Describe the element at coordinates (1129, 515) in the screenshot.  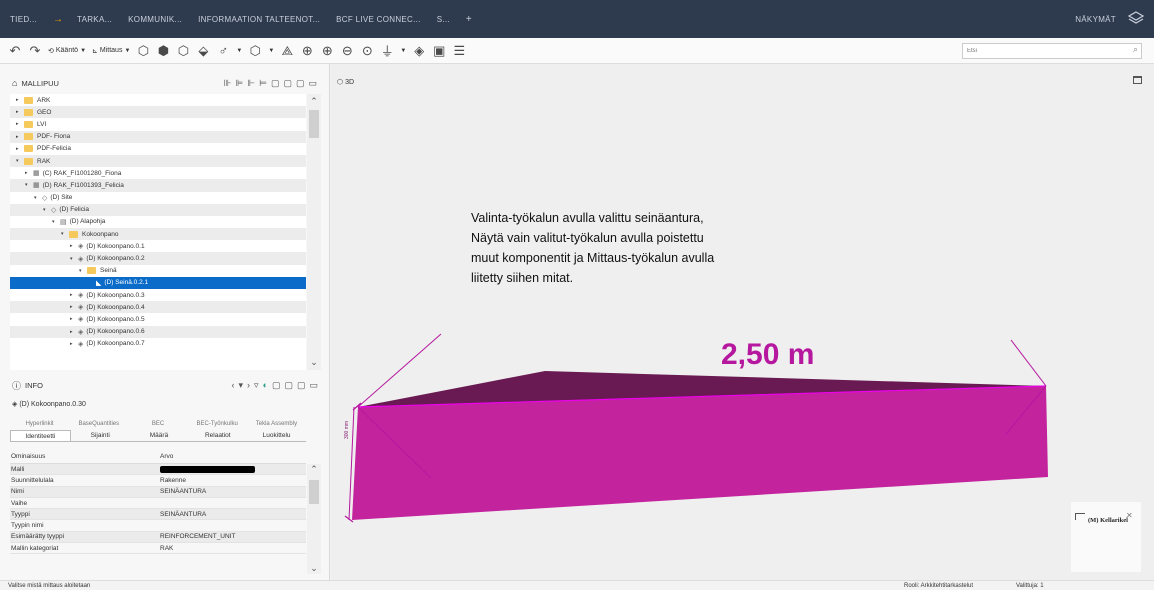
I see `close-icon: ✕` at that location.